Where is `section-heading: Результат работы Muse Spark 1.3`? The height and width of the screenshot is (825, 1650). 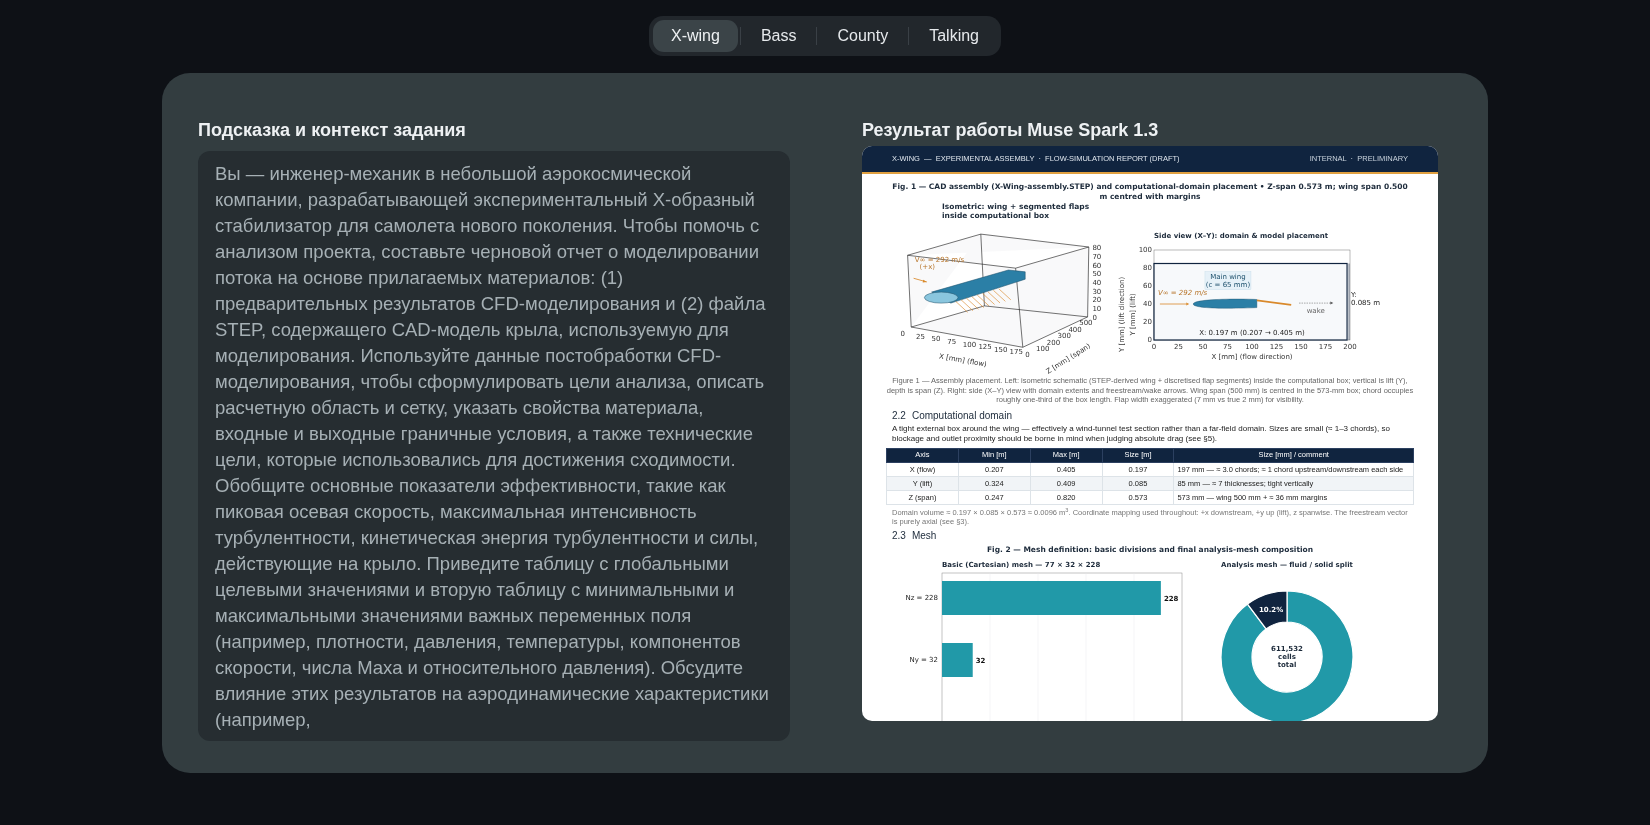 section-heading: Результат работы Muse Spark 1.3 is located at coordinates (1011, 130).